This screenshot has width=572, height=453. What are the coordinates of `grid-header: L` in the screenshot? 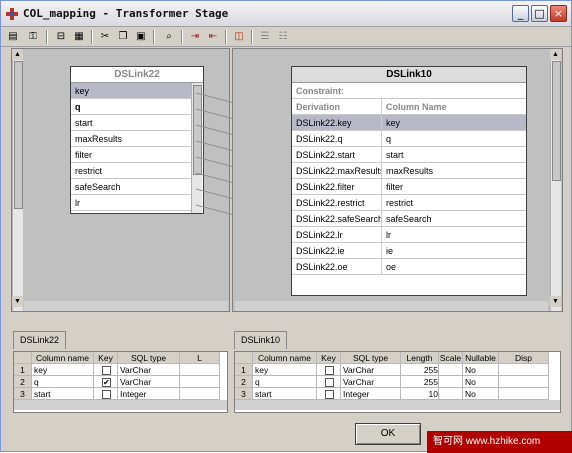 It's located at (200, 358).